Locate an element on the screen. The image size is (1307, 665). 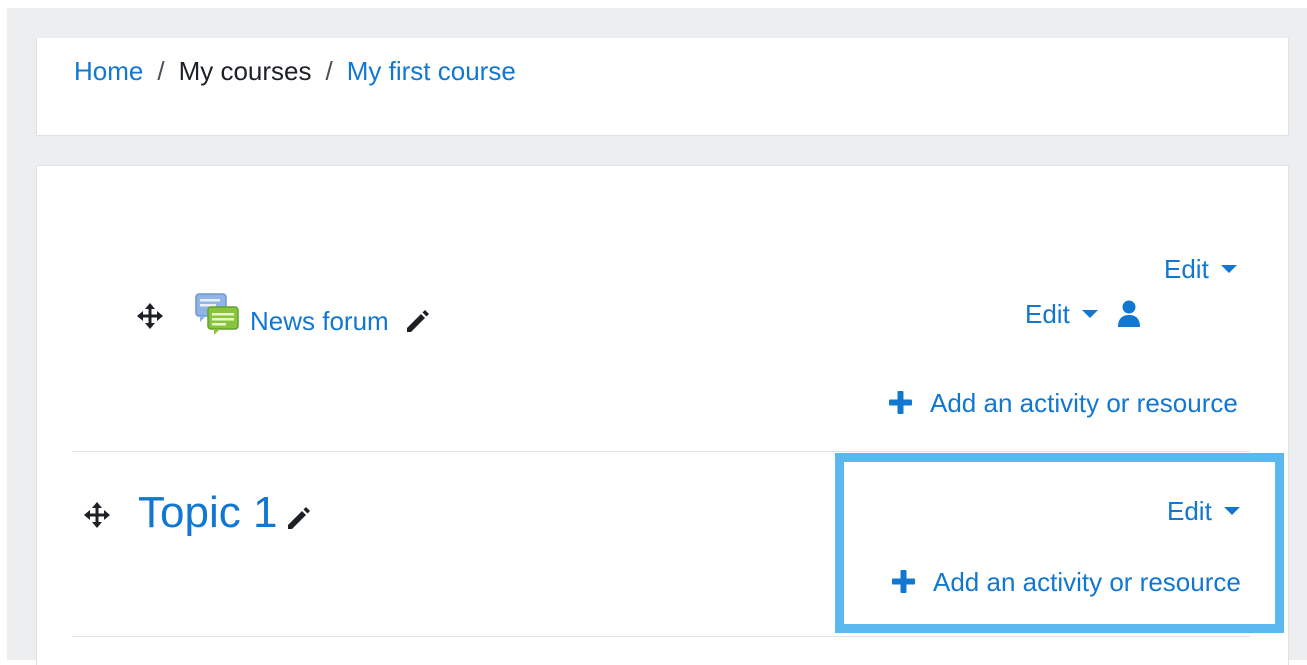
activity-edit-menu: Edit is located at coordinates (1061, 314).